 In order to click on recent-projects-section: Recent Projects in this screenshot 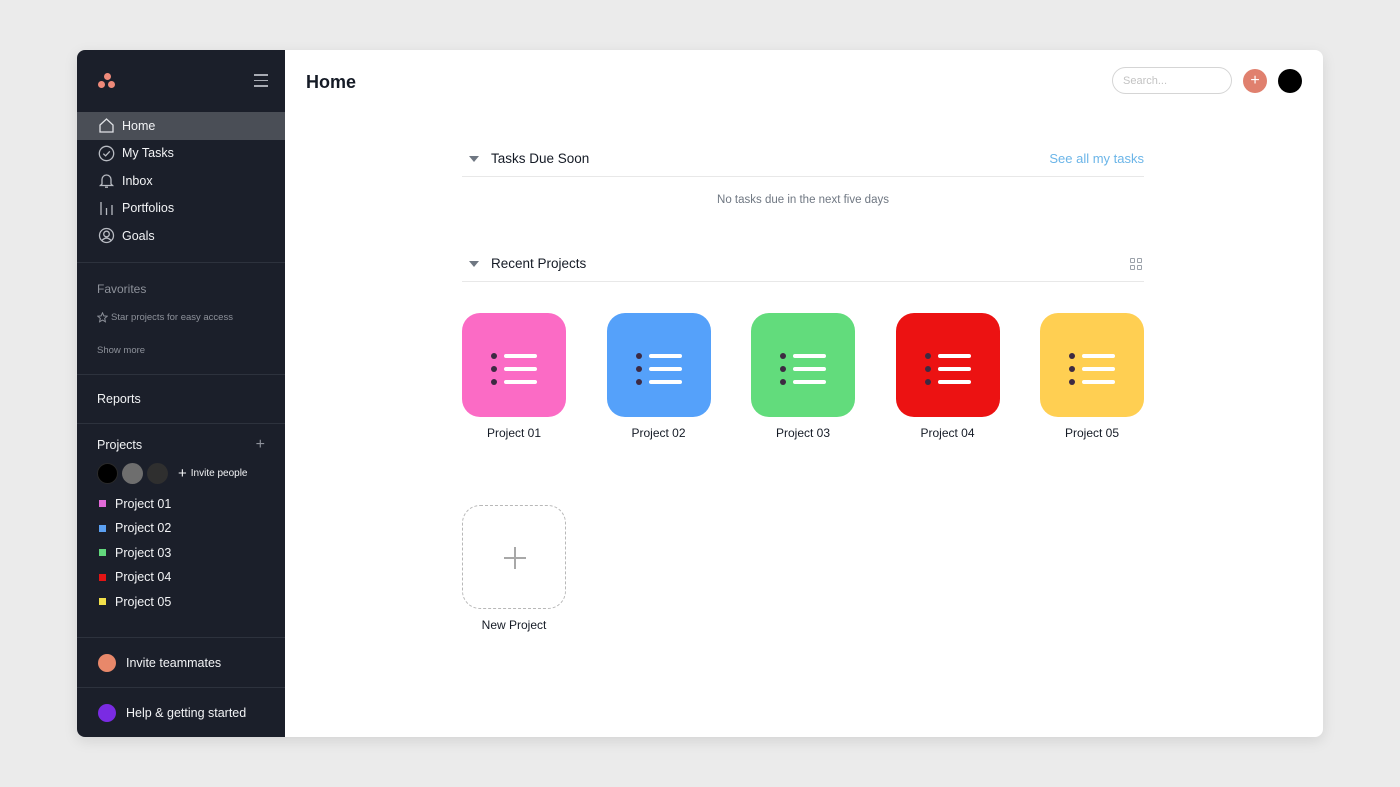, I will do `click(803, 264)`.